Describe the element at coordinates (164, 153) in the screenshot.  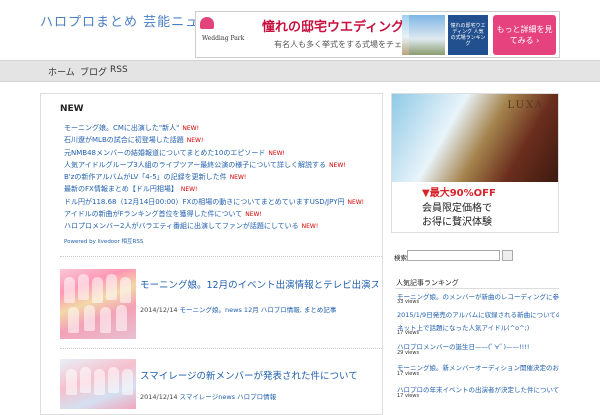
I see `new-article-link: 元NMB48メンバーの結婚報道についてまとめた10のエピソード` at that location.